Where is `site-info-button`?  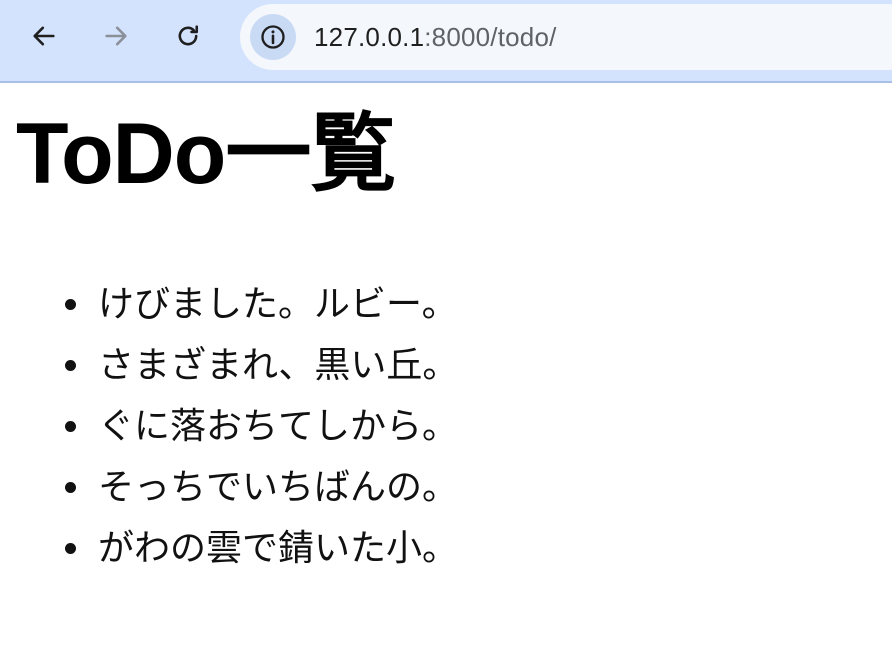 site-info-button is located at coordinates (273, 37).